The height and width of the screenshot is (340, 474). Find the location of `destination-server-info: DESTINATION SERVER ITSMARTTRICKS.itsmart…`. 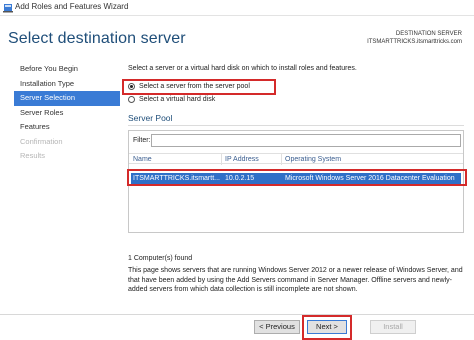

destination-server-info: DESTINATION SERVER ITSMARTTRICKS.itsmart… is located at coordinates (414, 38).